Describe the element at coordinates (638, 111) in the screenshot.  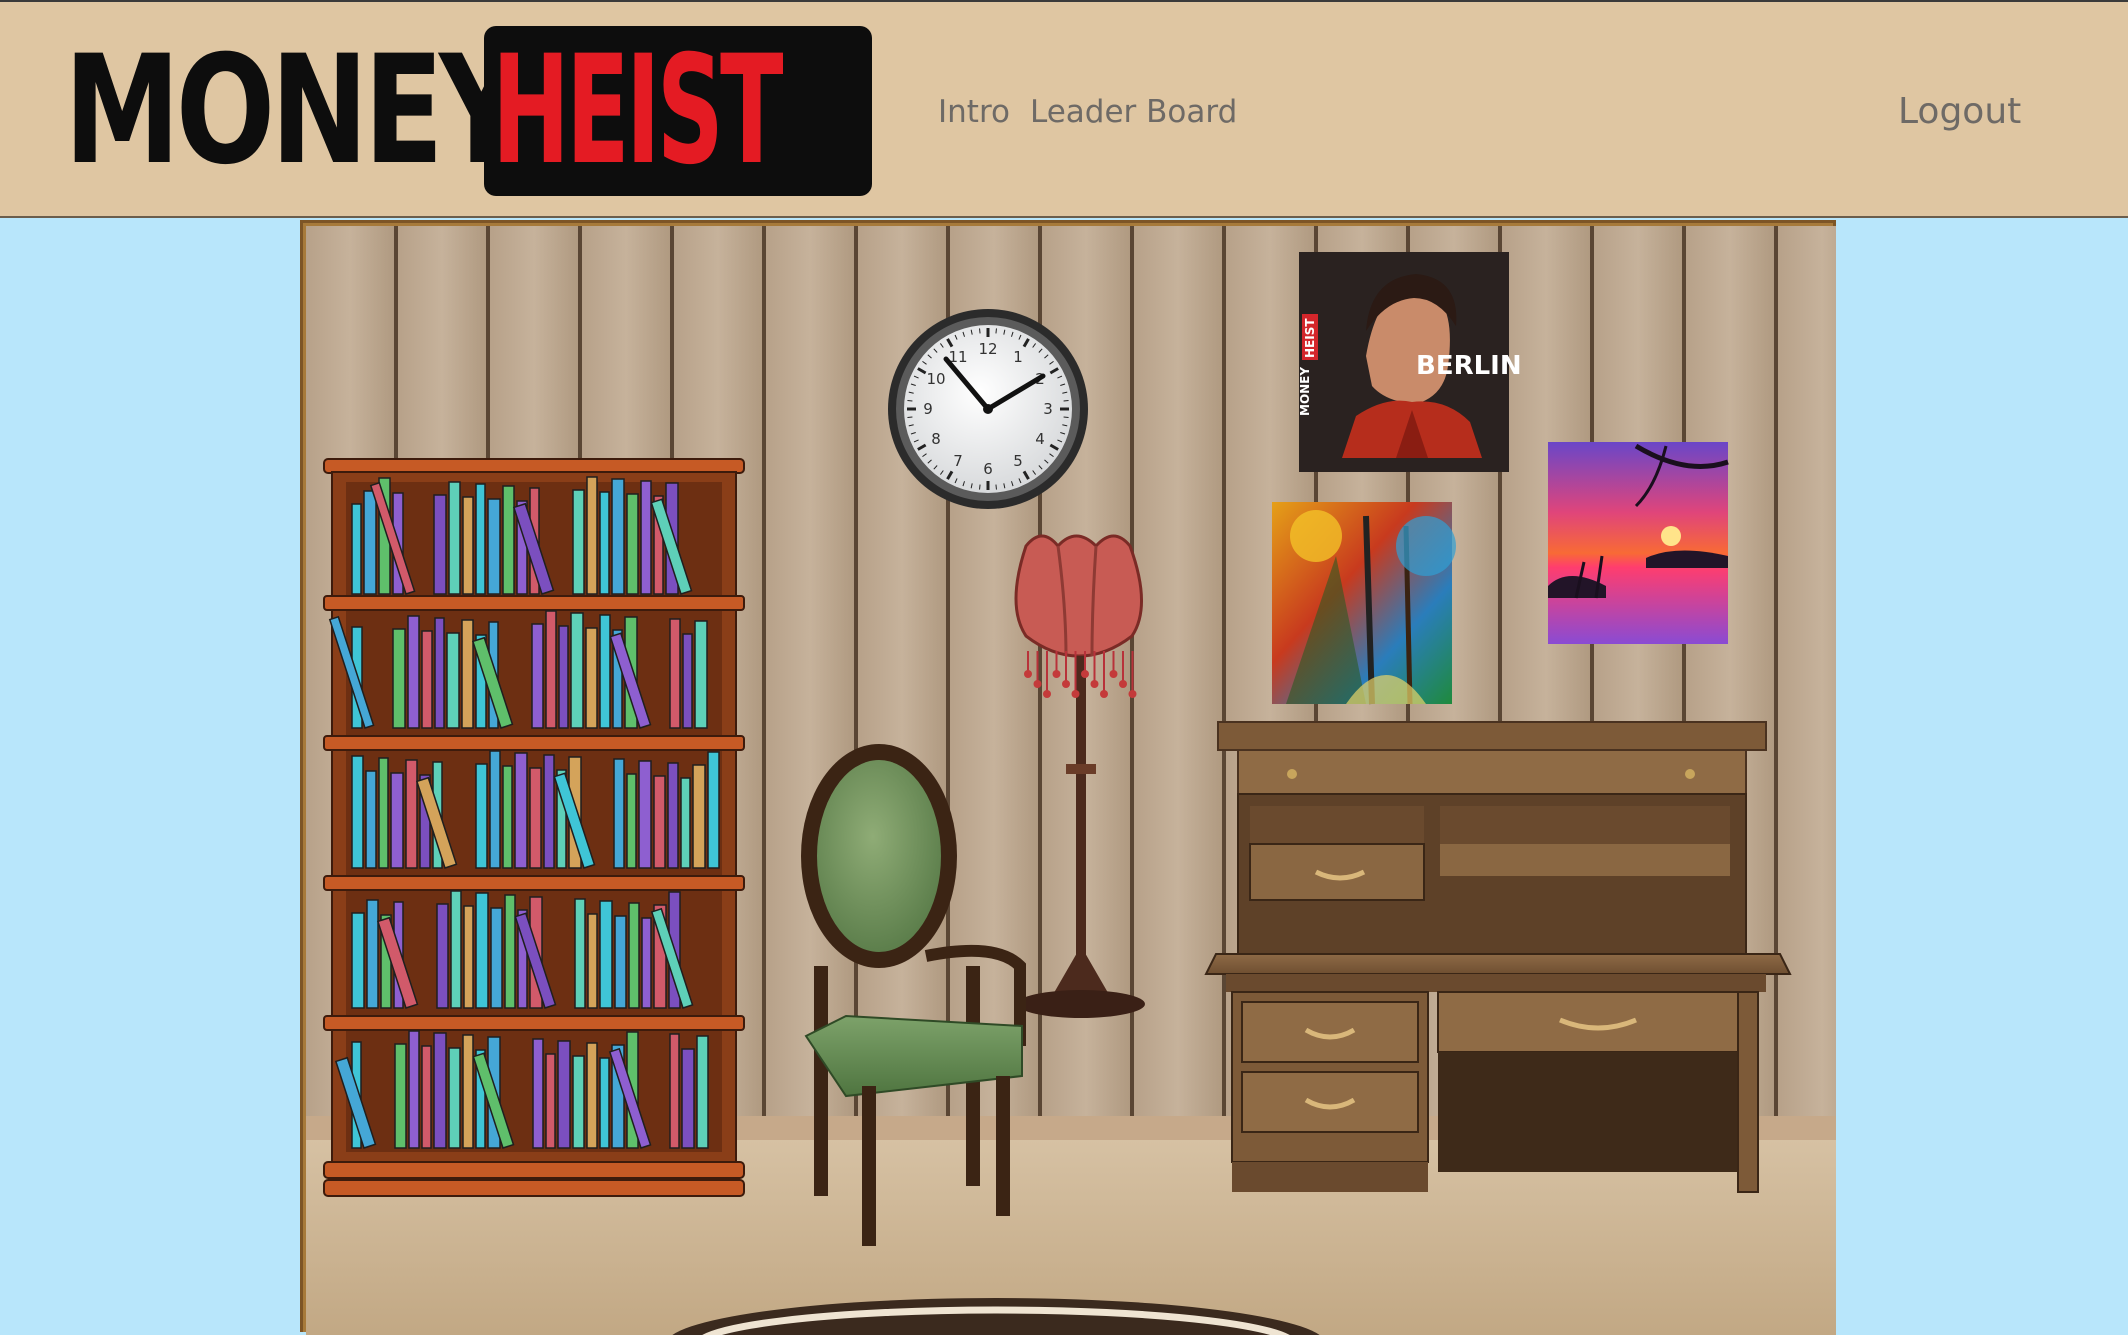
I see `logo-word-heist: HEIST` at that location.